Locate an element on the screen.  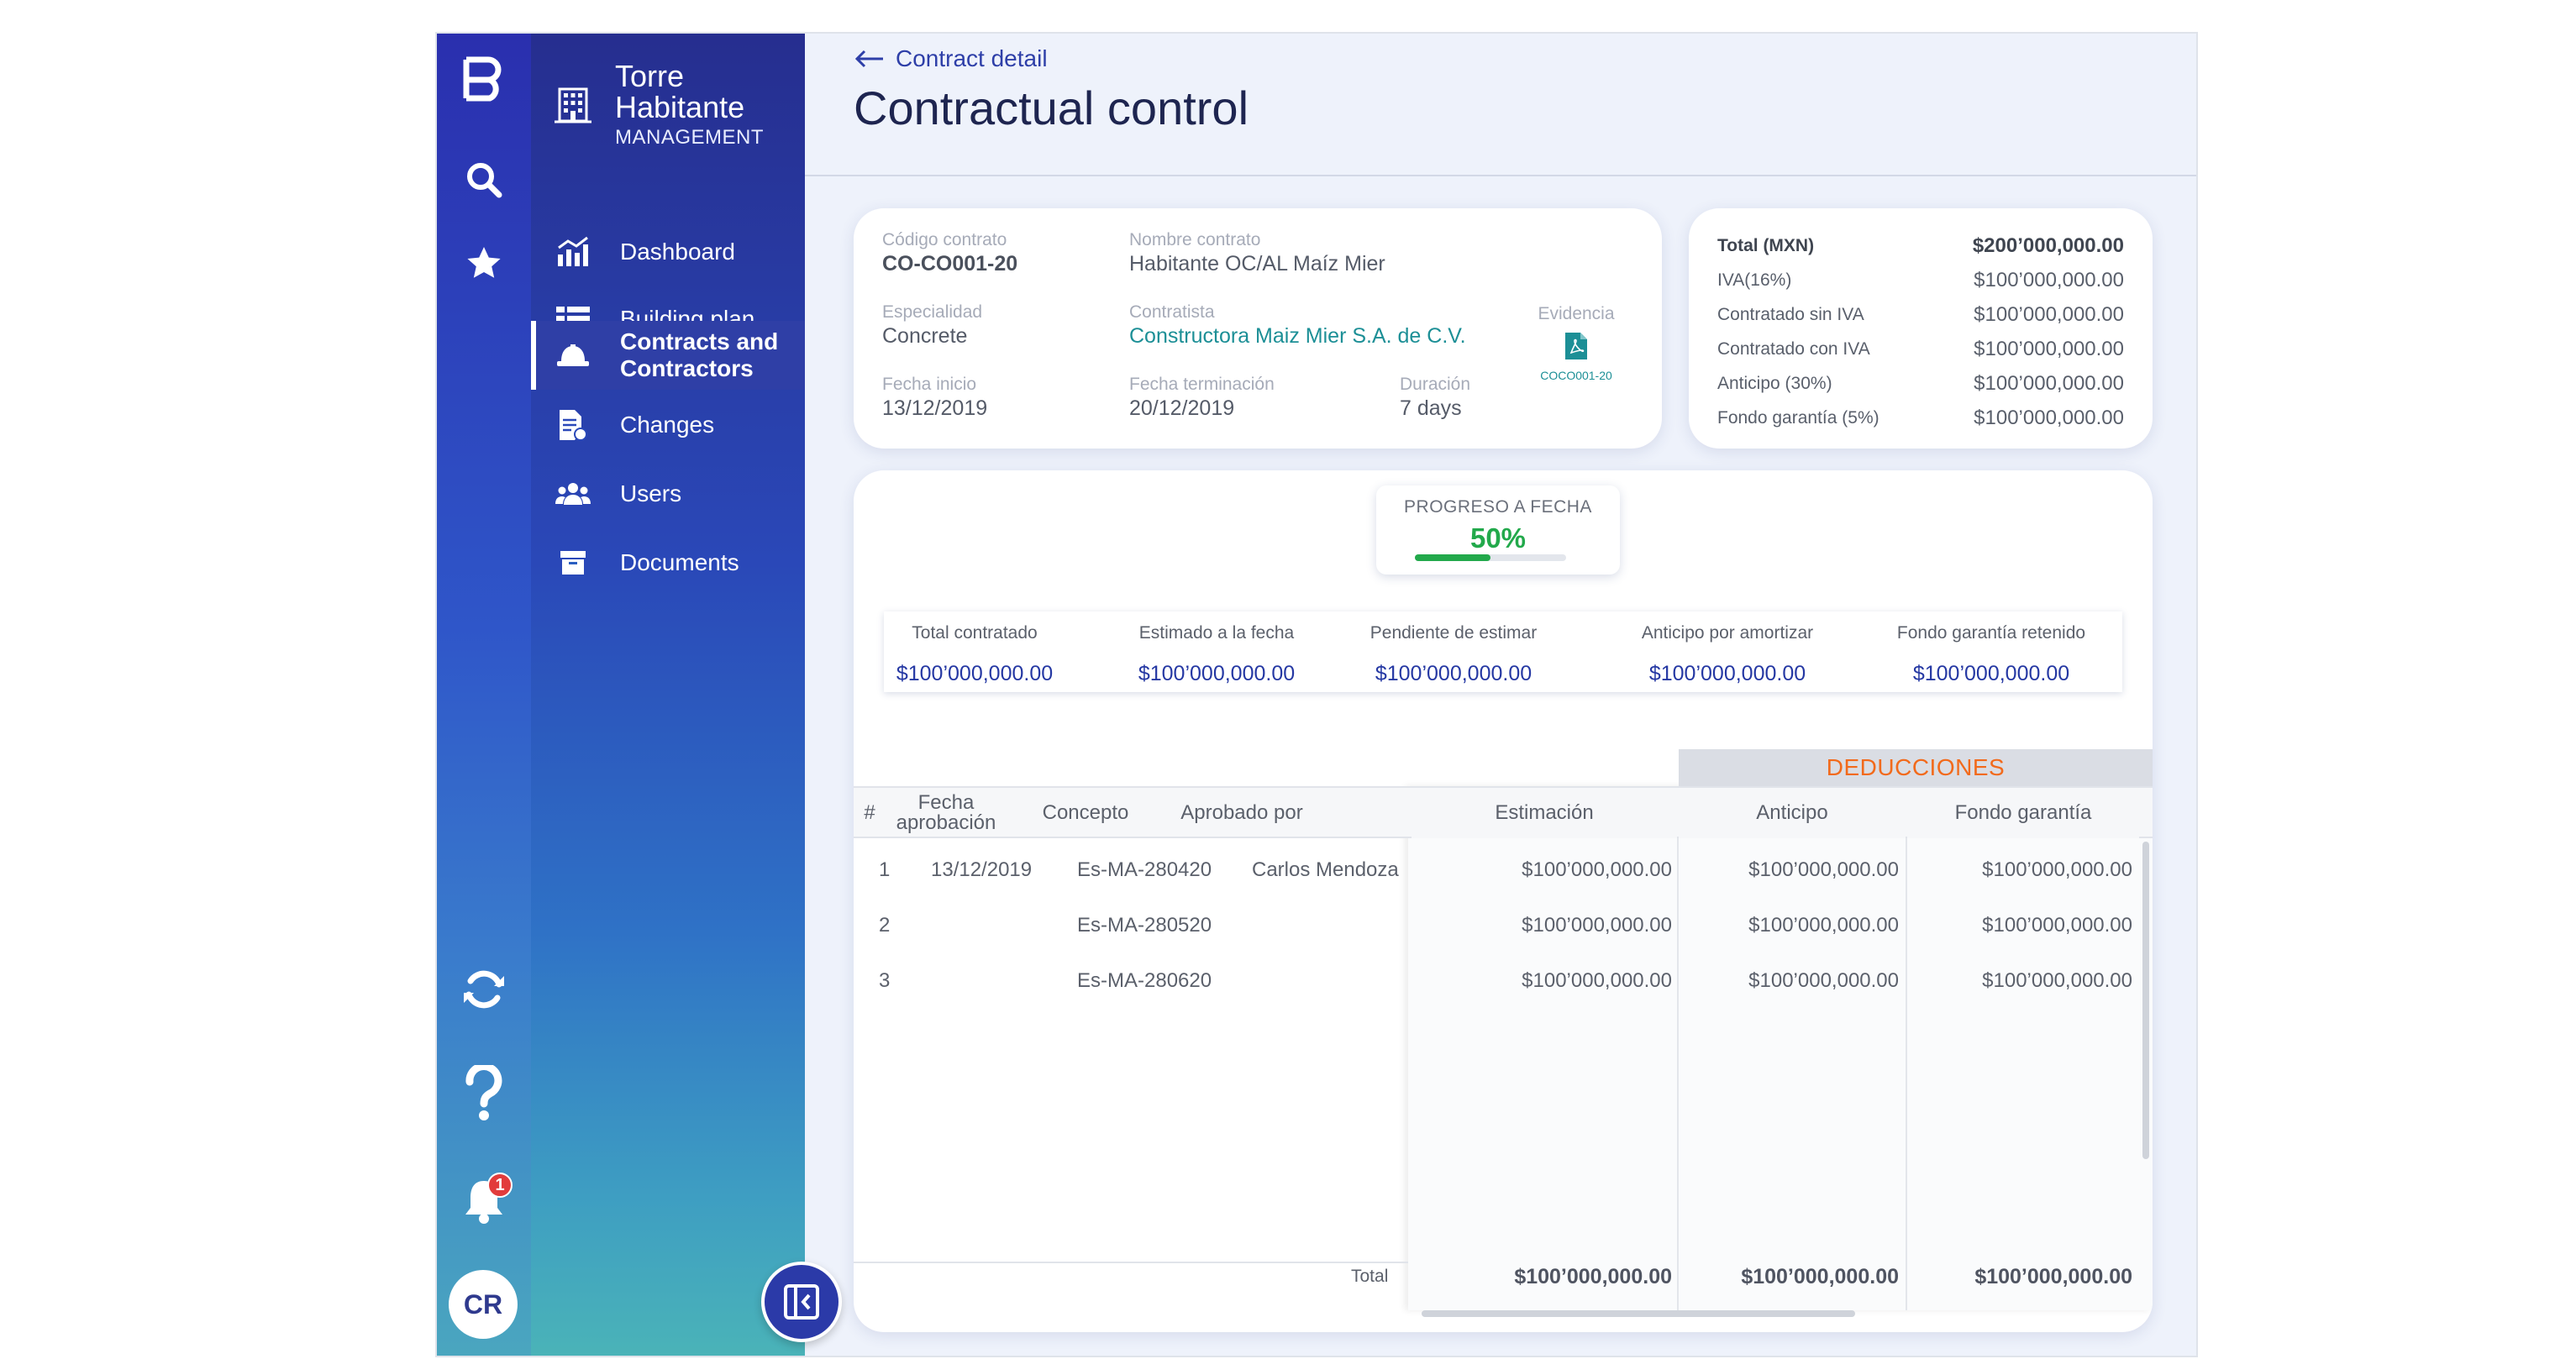
cell-date: 13/12/2019 is located at coordinates (982, 869).